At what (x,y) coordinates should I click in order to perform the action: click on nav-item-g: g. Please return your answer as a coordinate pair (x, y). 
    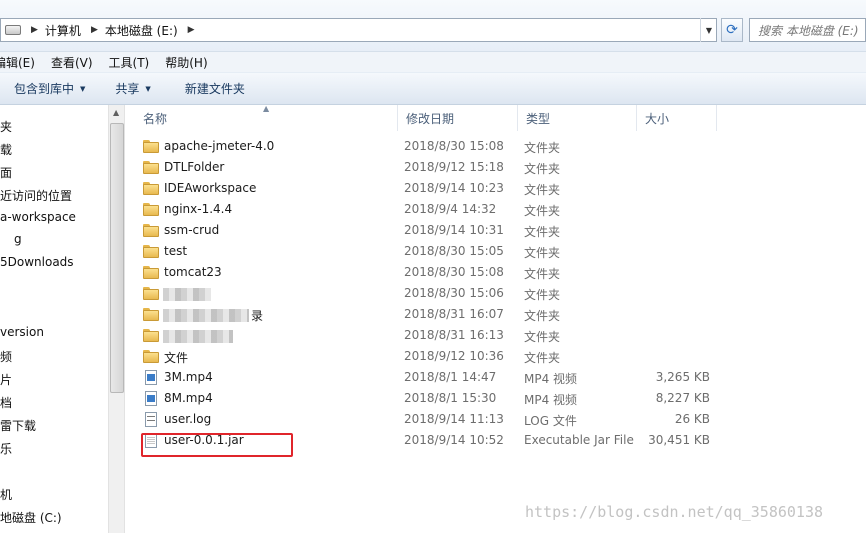
    Looking at the image, I should click on (18, 239).